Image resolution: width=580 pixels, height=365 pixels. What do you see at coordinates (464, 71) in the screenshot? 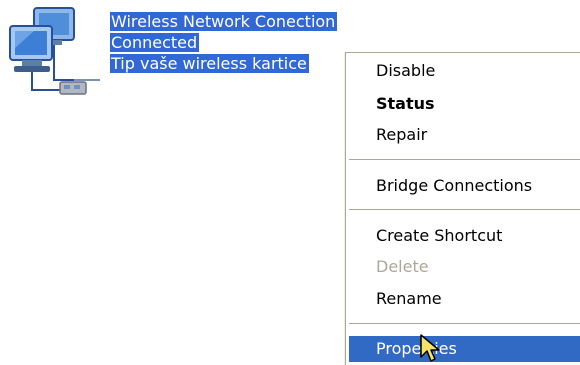
I see `menu-item-disable: Disable` at bounding box center [464, 71].